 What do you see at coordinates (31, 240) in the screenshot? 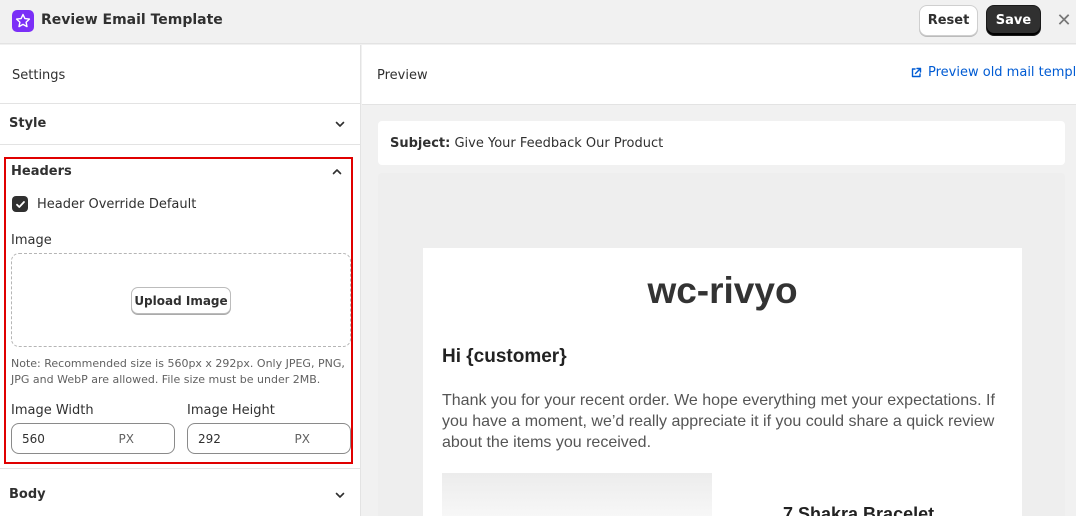
I see `image-label: Image` at bounding box center [31, 240].